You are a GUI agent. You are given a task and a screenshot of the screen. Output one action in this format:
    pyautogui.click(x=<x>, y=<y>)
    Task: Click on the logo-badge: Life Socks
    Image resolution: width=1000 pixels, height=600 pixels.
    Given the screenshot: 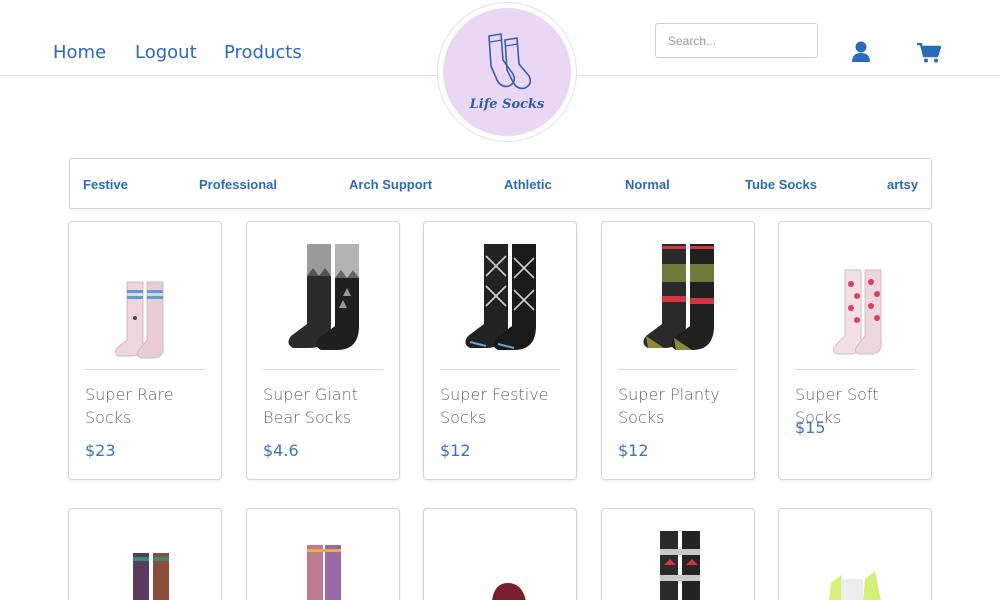 What is the action you would take?
    pyautogui.click(x=507, y=72)
    